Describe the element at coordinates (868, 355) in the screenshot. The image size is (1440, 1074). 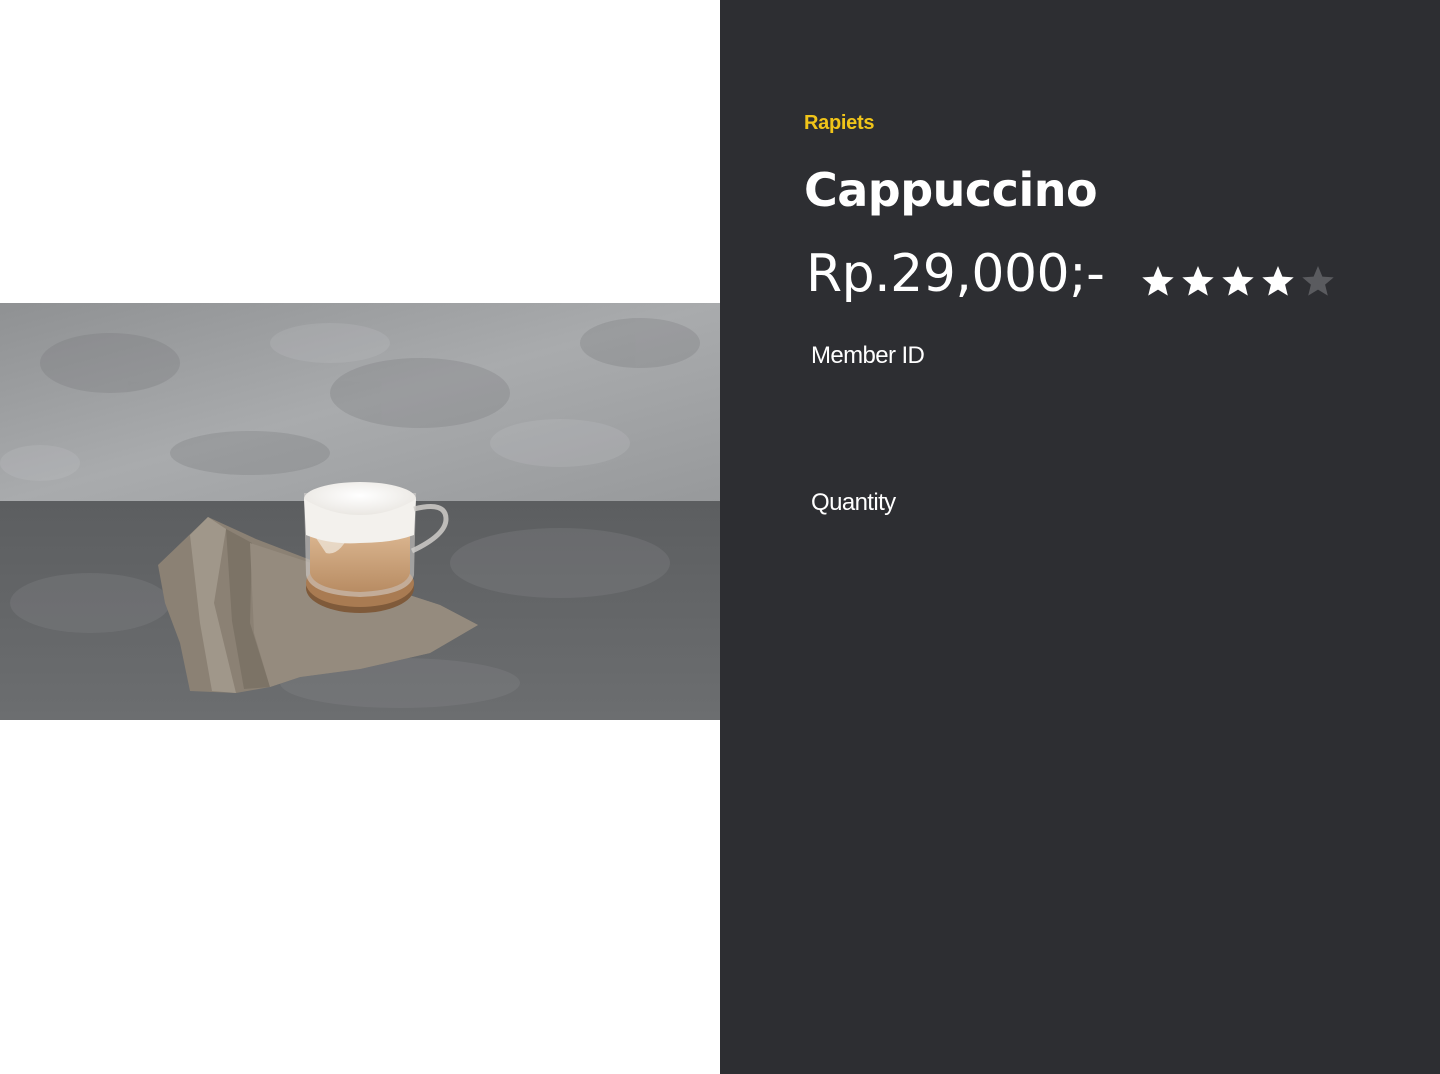
I see `member-id-label: Member ID` at that location.